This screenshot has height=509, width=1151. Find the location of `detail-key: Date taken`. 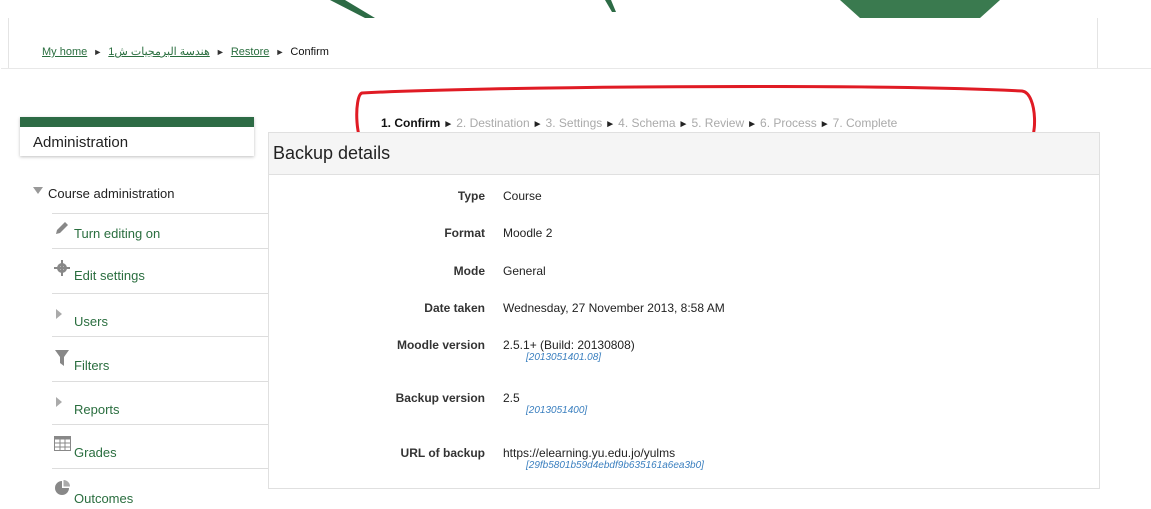

detail-key: Date taken is located at coordinates (454, 308).